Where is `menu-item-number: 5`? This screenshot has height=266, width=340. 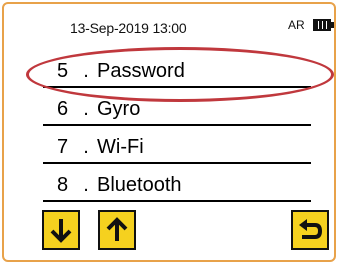 menu-item-number: 5 is located at coordinates (63, 71).